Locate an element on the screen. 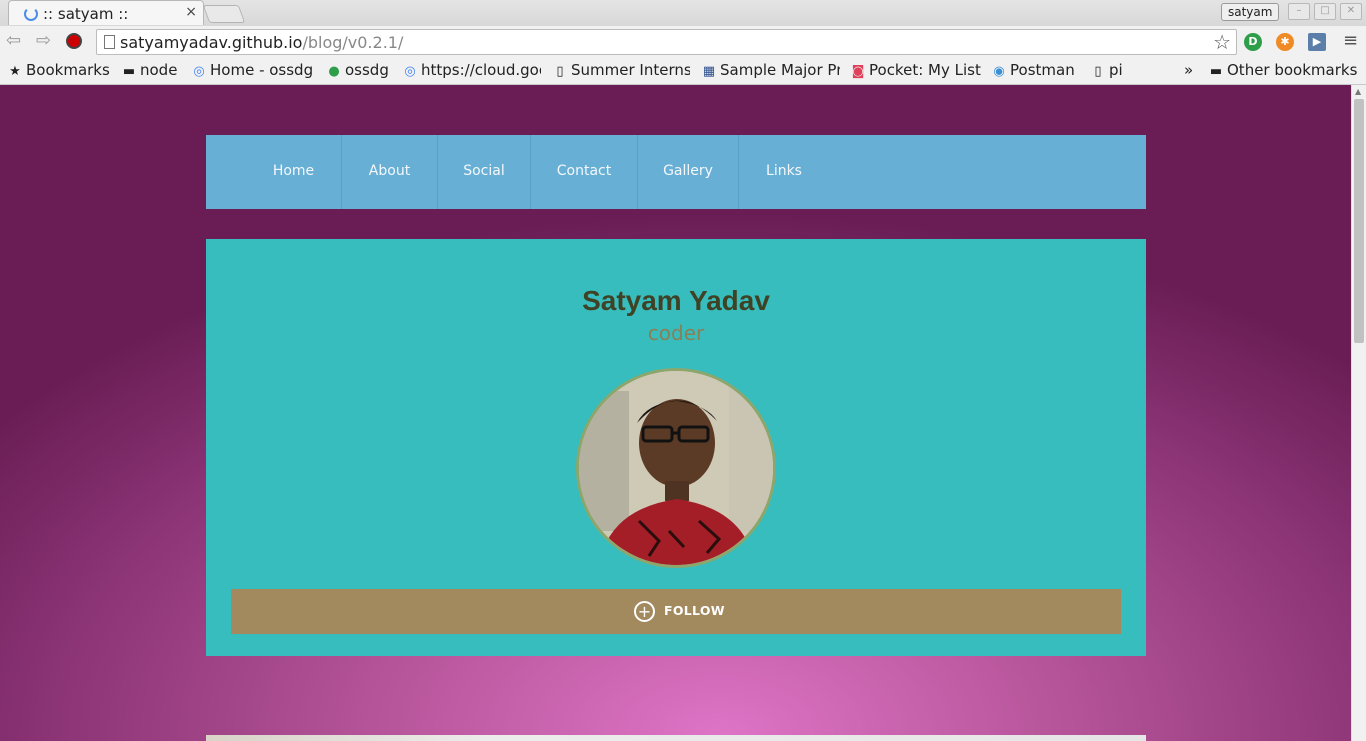  maximize-button: □ is located at coordinates (1325, 11).